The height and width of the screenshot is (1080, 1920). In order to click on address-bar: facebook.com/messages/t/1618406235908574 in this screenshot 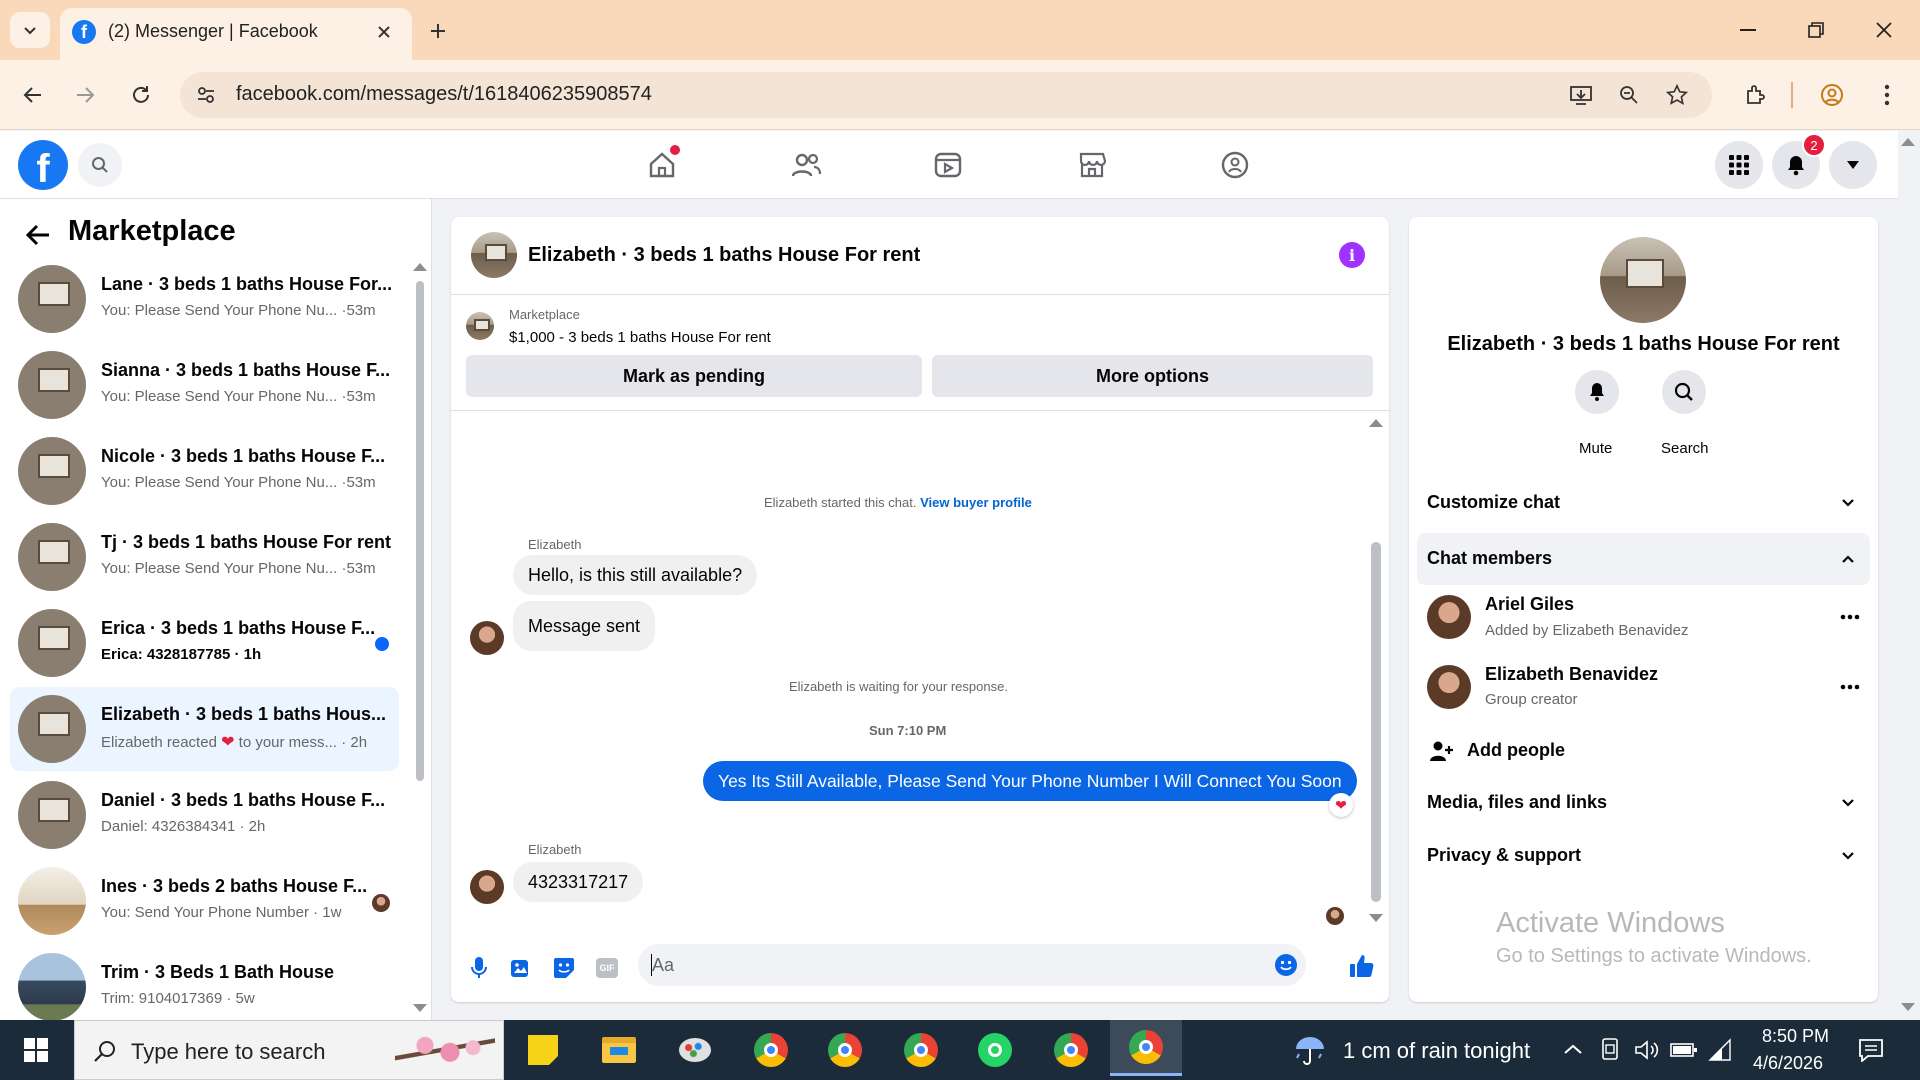, I will do `click(946, 95)`.